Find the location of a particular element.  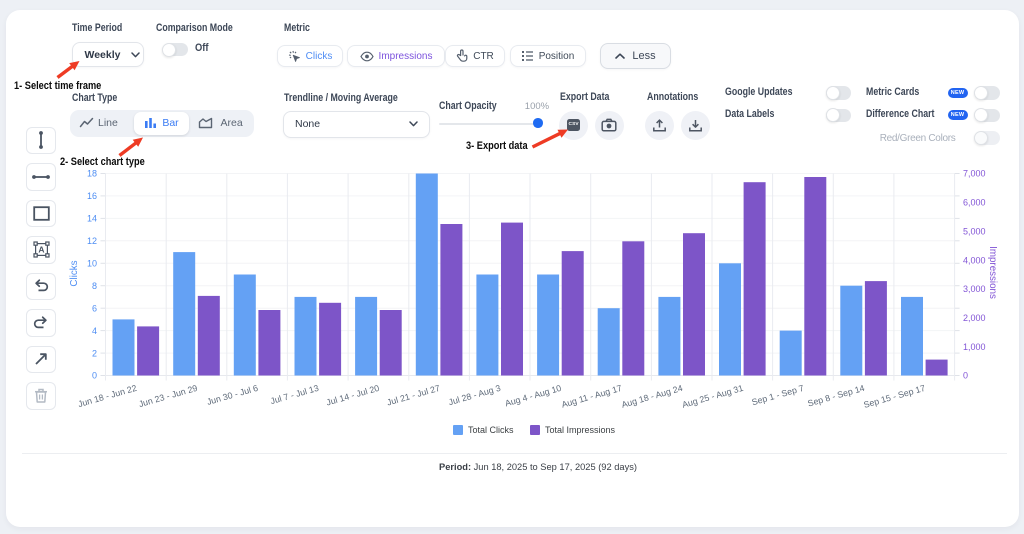

svg-text: A is located at coordinates (41, 250).